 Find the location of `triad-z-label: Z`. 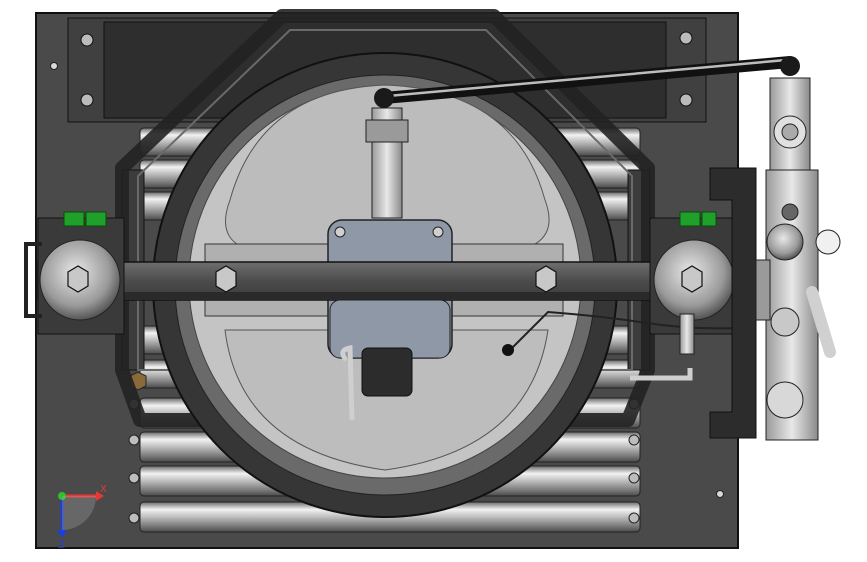

triad-z-label: Z is located at coordinates (61, 545).